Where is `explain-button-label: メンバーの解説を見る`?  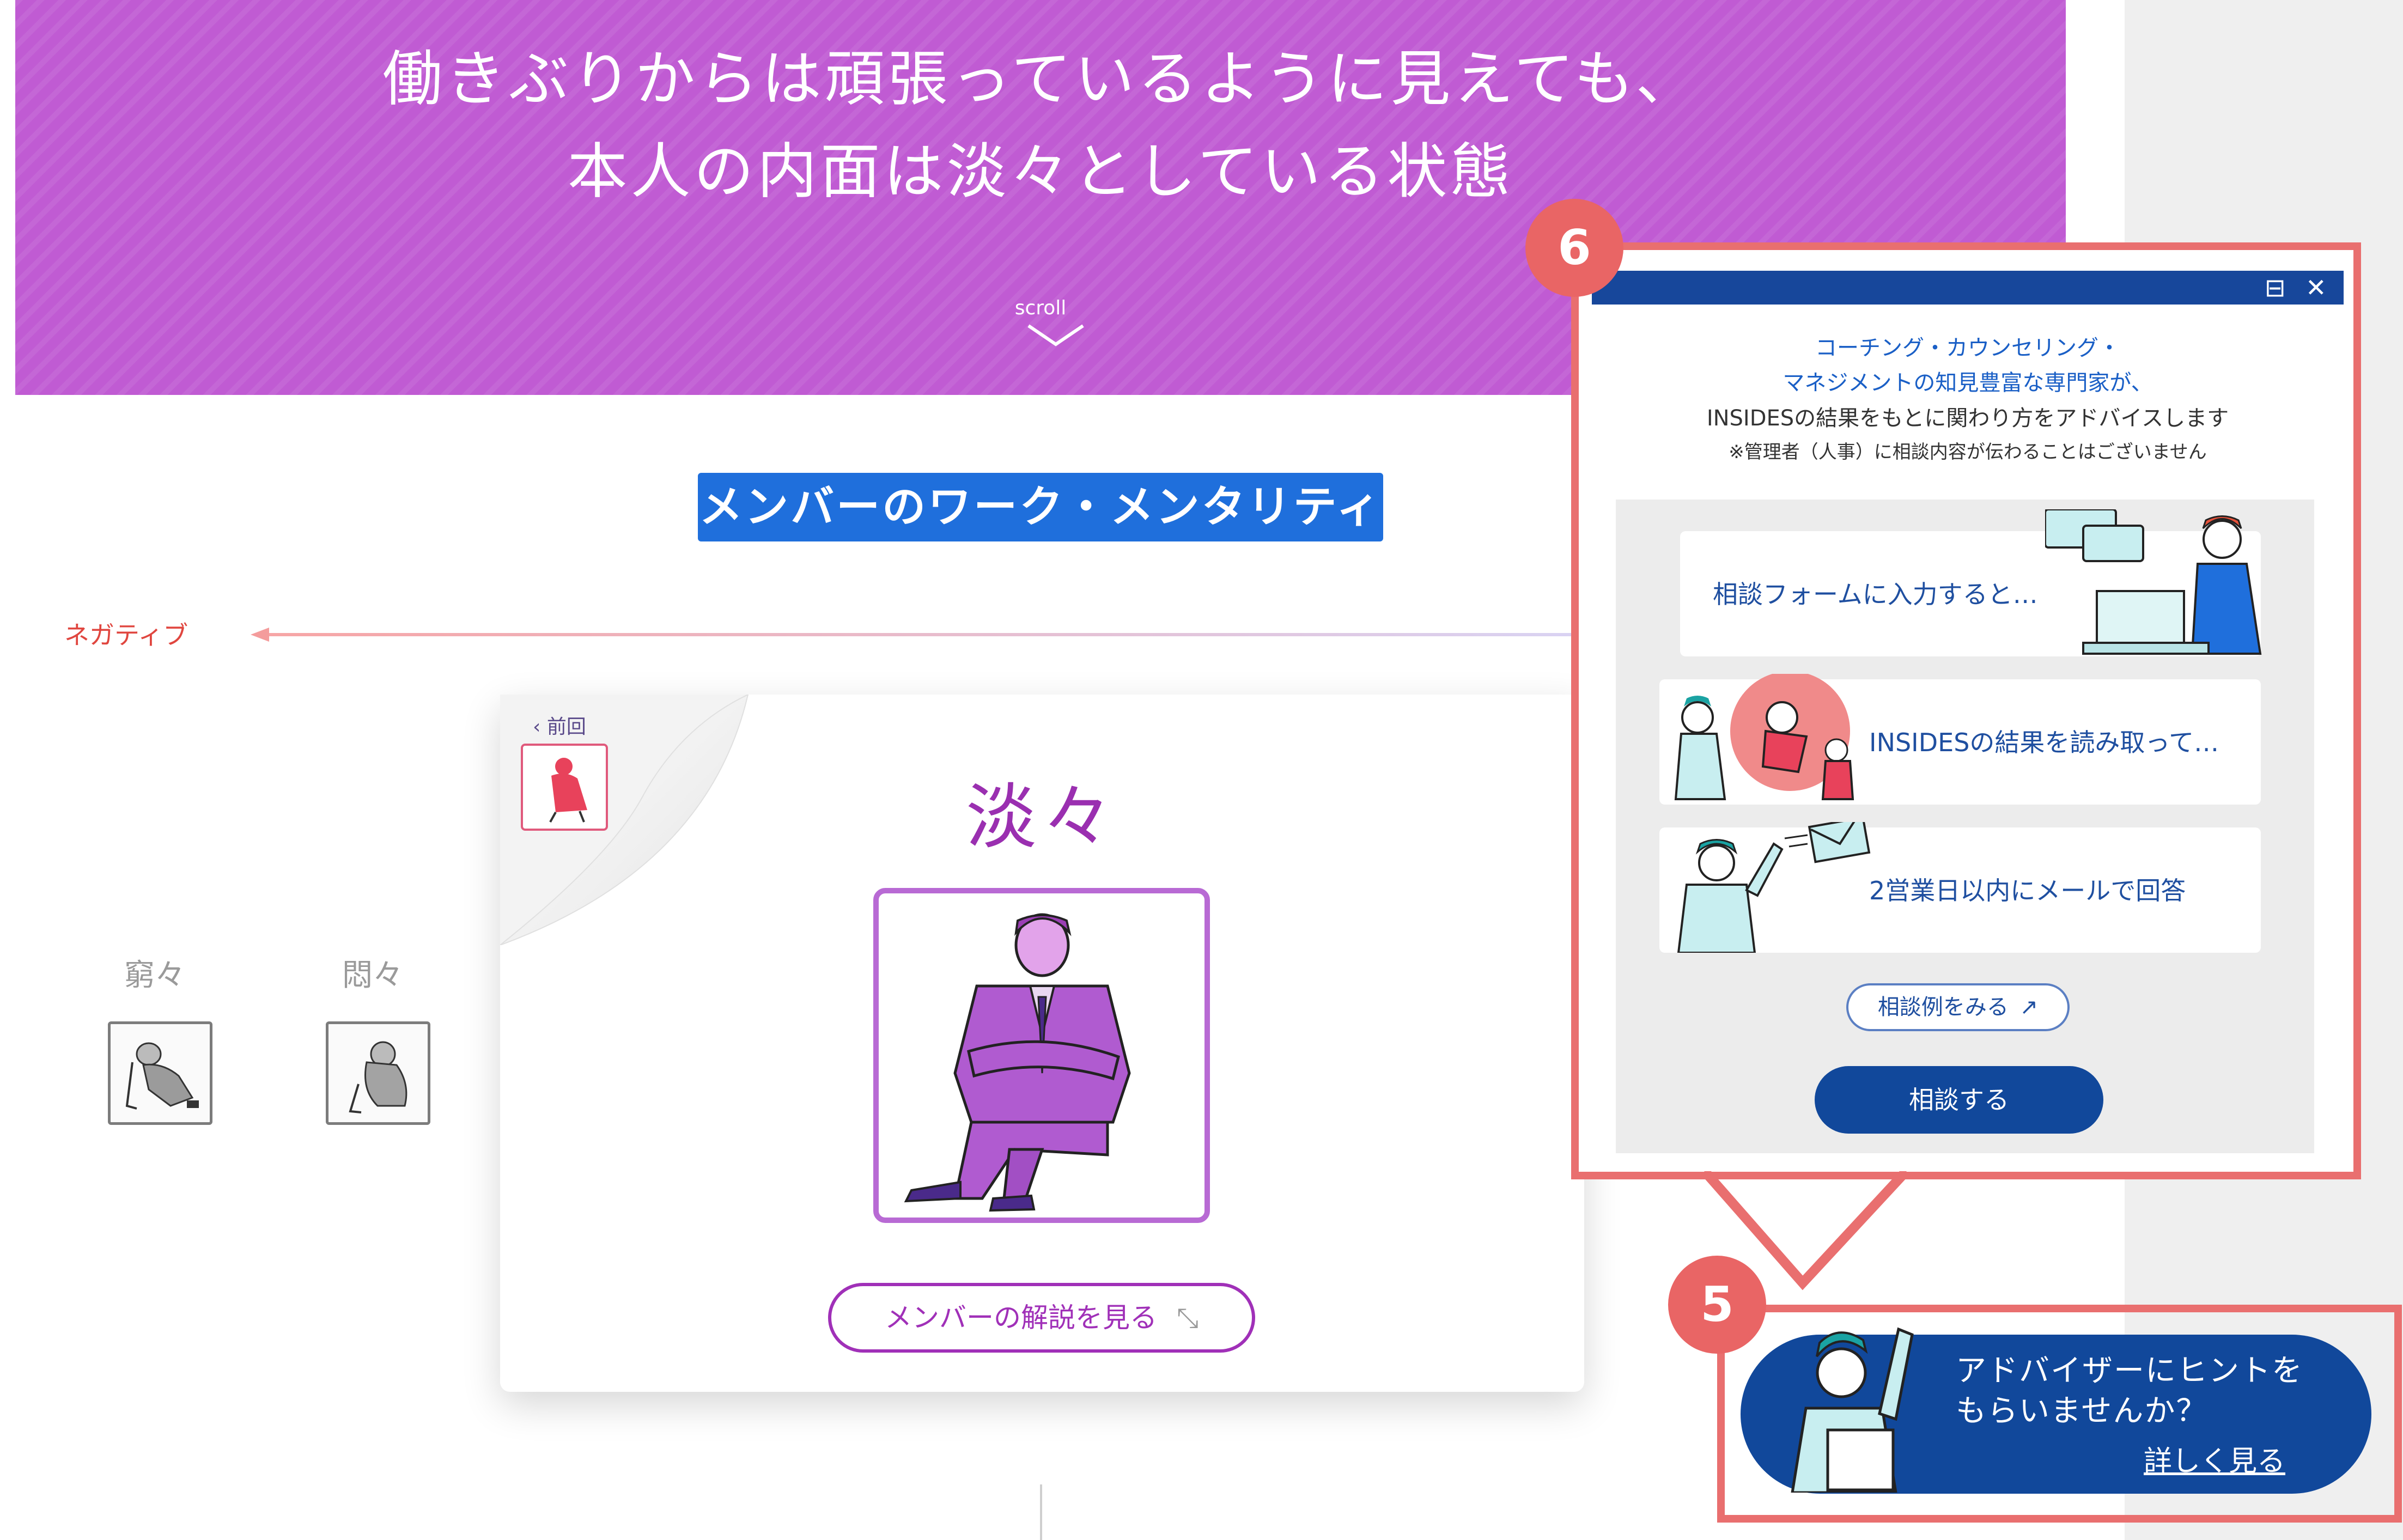 explain-button-label: メンバーの解説を見る is located at coordinates (1021, 1318).